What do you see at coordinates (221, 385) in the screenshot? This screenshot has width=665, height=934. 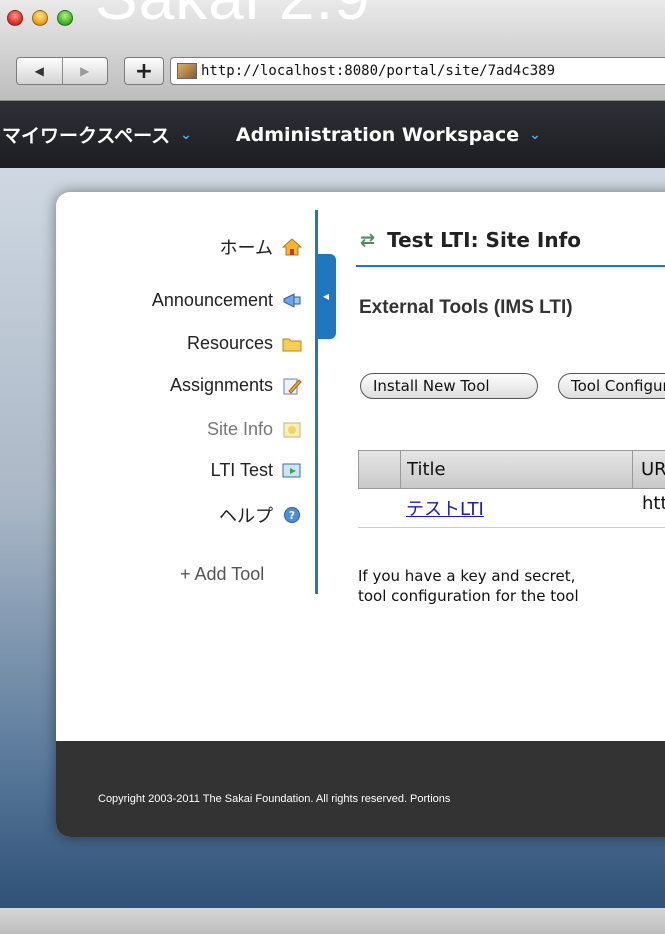 I see `sidebar-item-label: Assignments` at bounding box center [221, 385].